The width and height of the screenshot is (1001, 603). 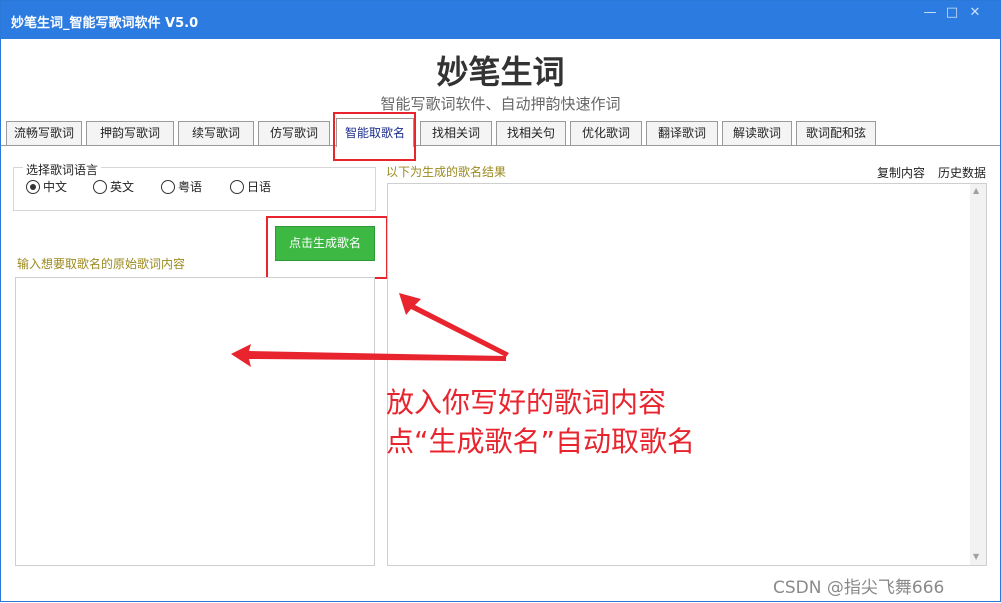 What do you see at coordinates (500, 72) in the screenshot?
I see `app-name: 妙笔生词` at bounding box center [500, 72].